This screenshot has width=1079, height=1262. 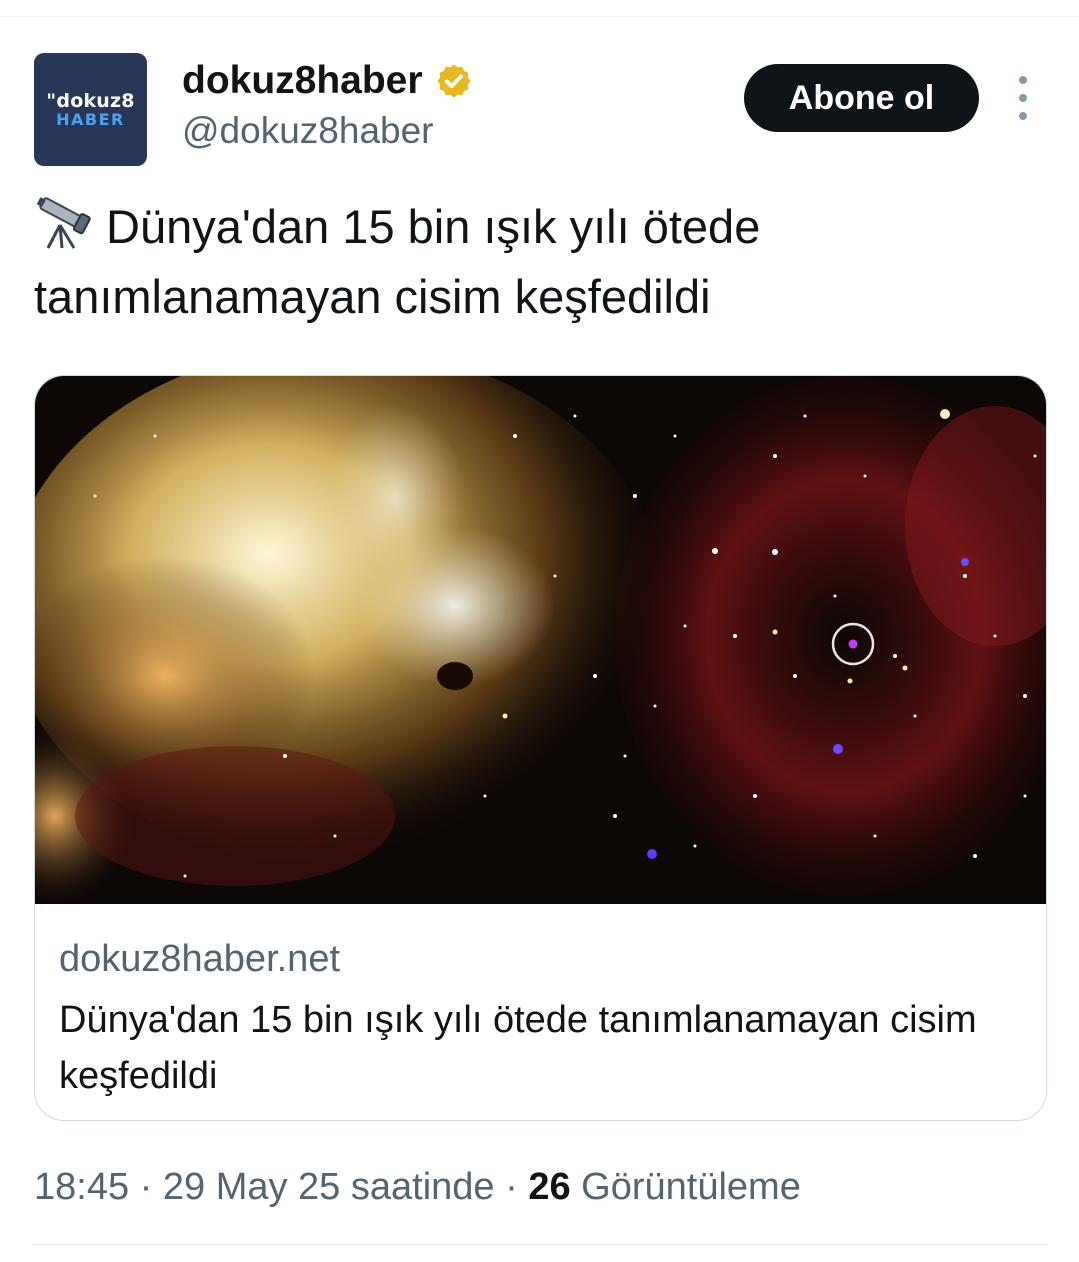 What do you see at coordinates (1023, 98) in the screenshot?
I see `more-options-icon` at bounding box center [1023, 98].